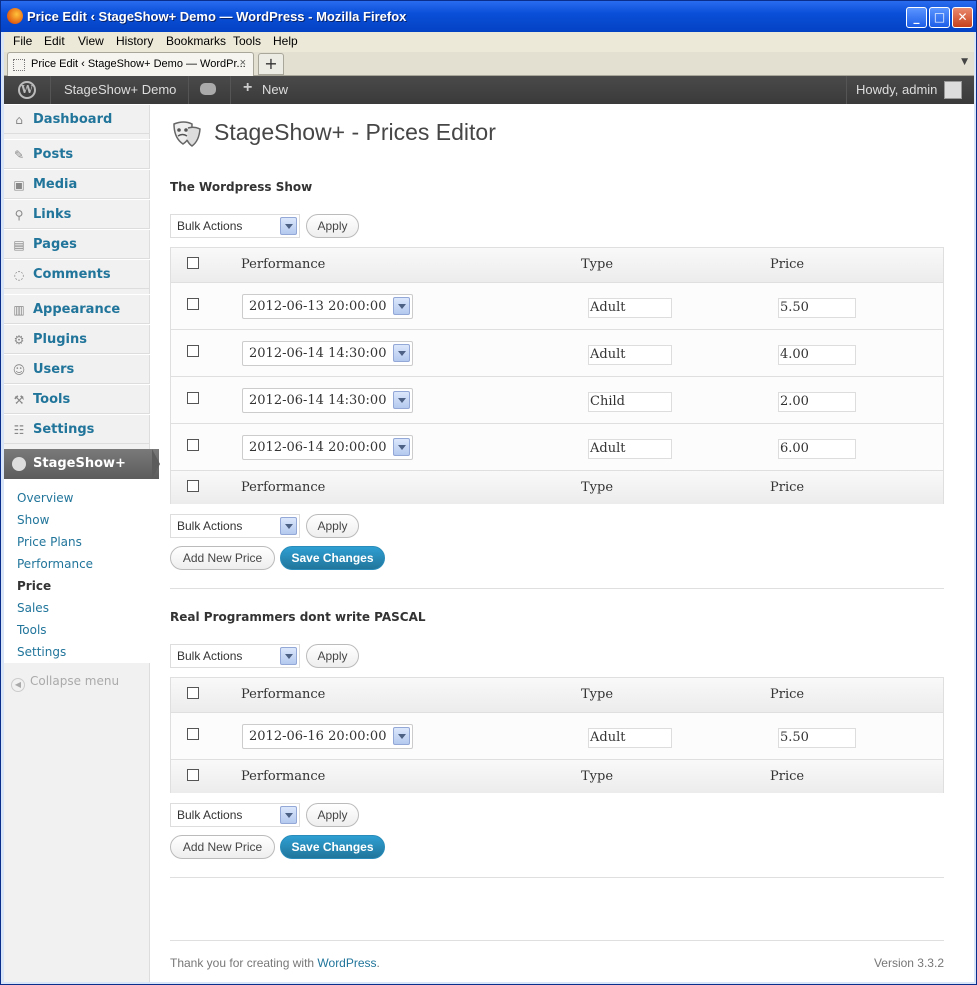 This screenshot has width=977, height=985. Describe the element at coordinates (275, 963) in the screenshot. I see `footer-thanks: Thank you for creating with WordPress.` at that location.